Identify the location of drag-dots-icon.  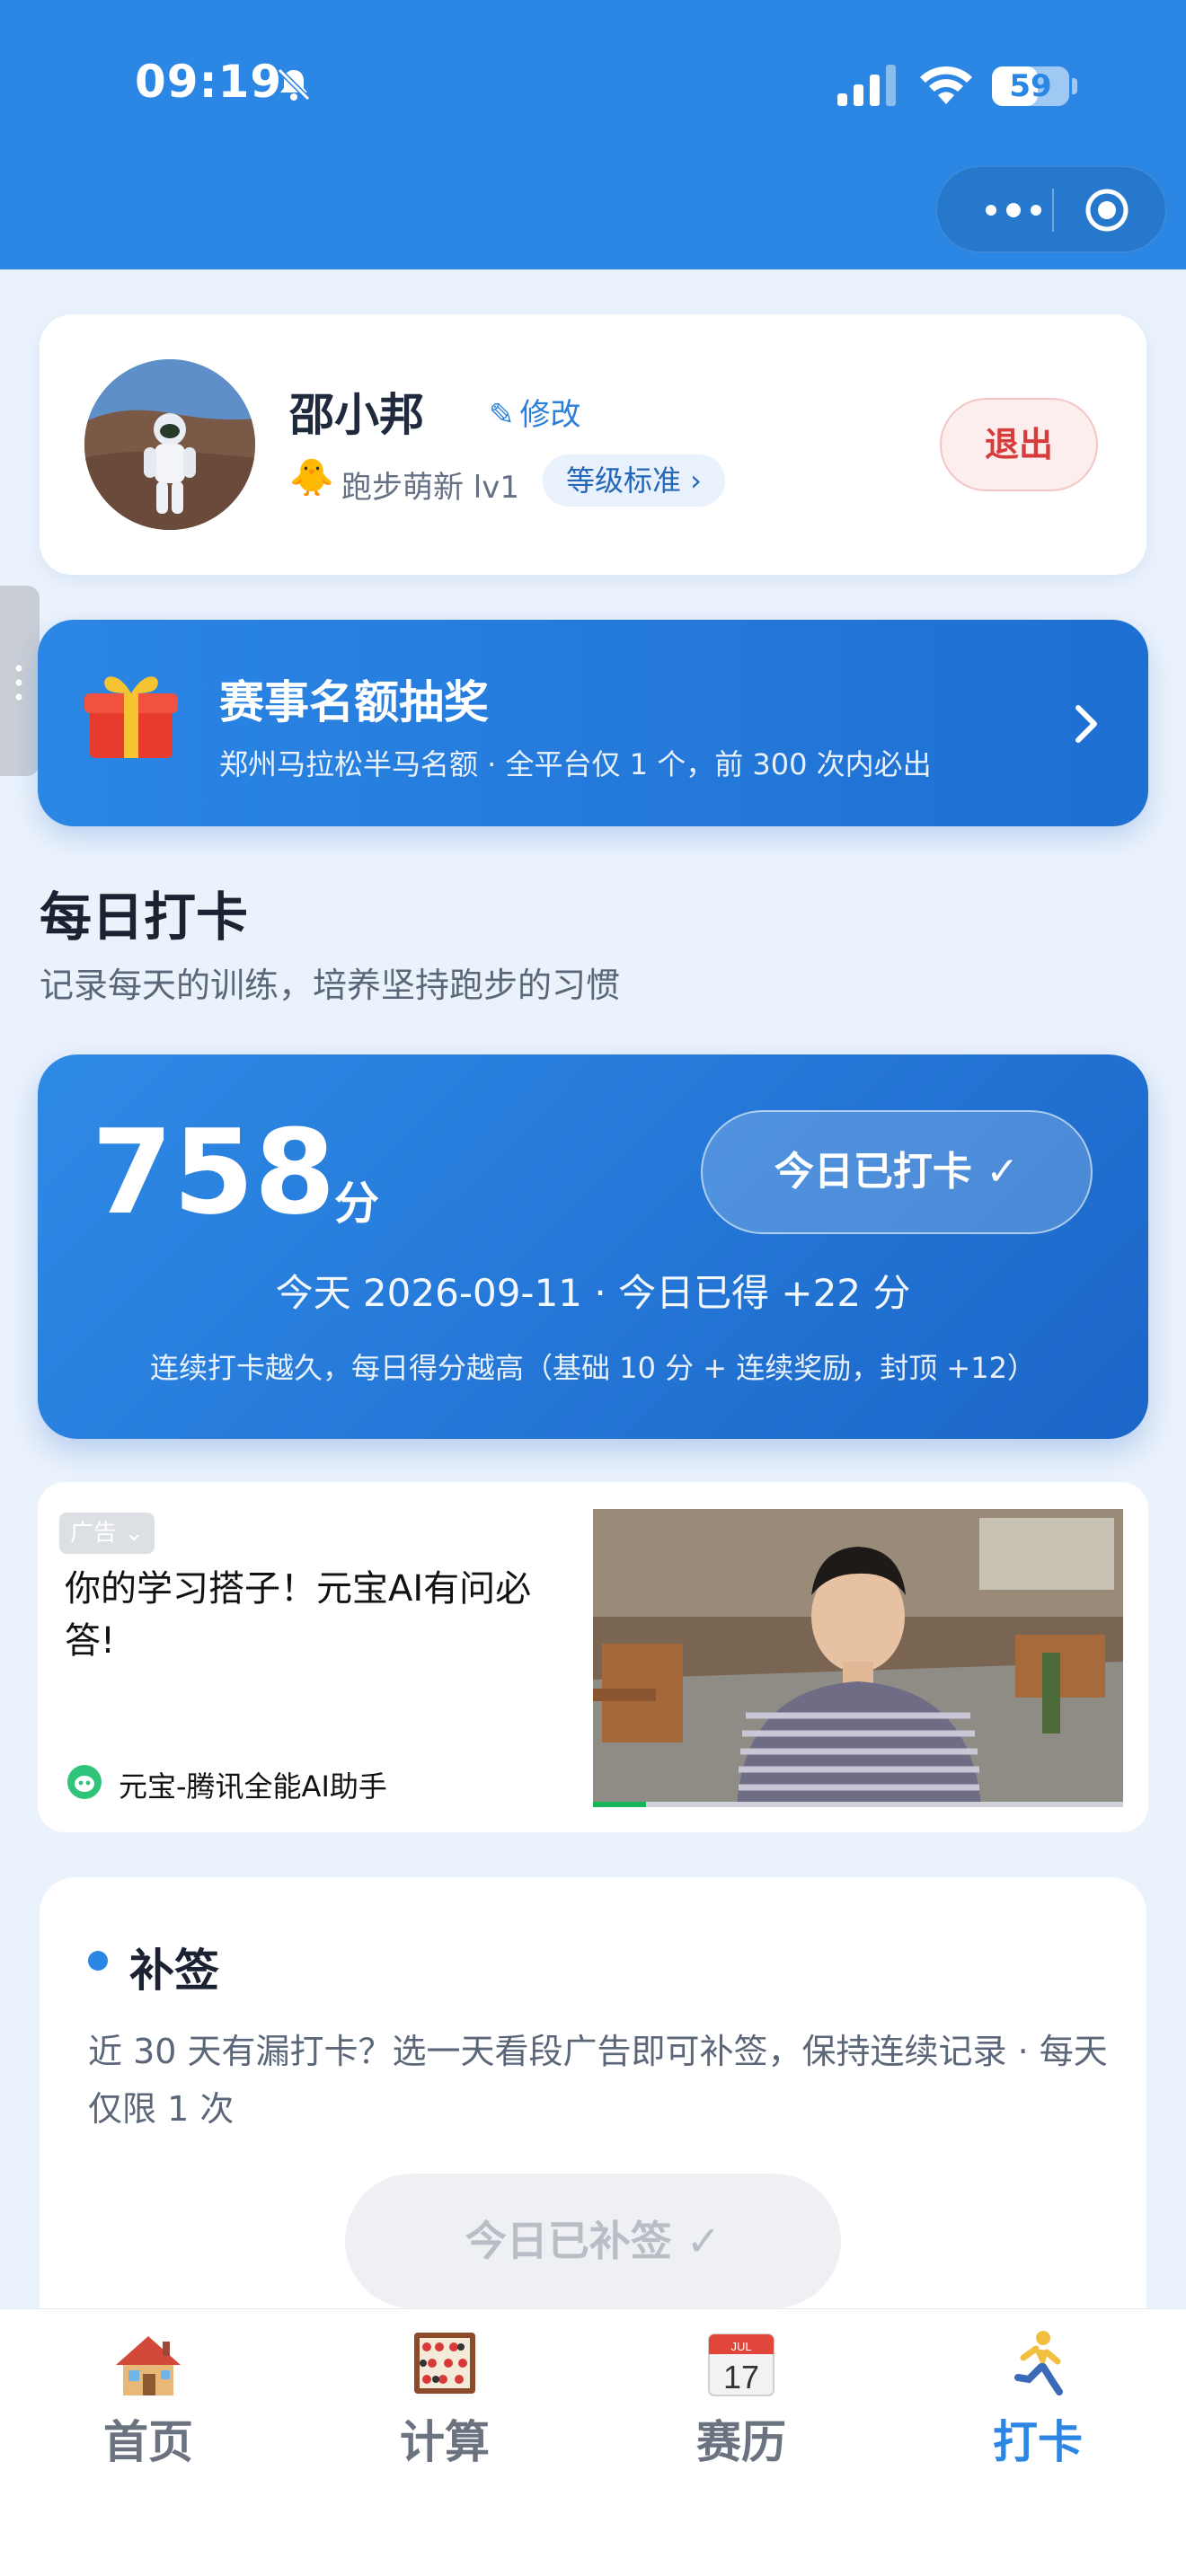
(18, 683).